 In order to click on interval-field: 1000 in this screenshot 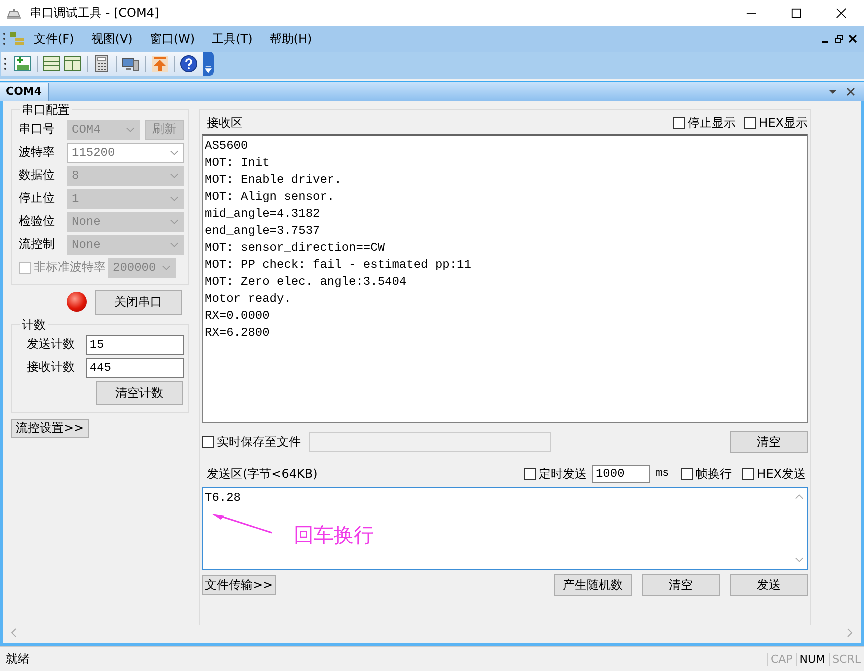, I will do `click(621, 474)`.